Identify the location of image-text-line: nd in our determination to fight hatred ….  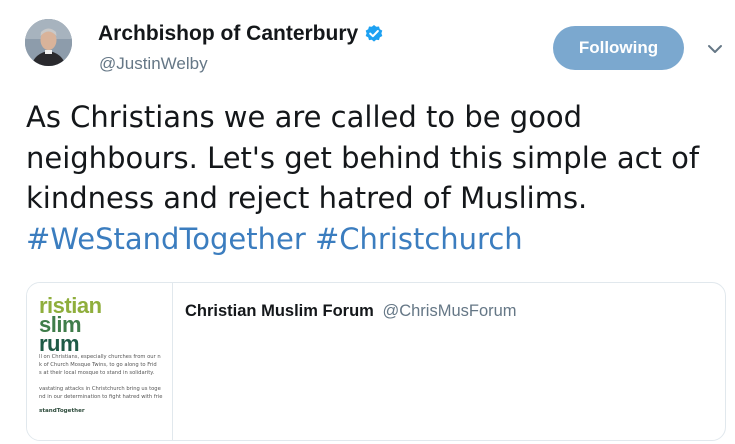
(101, 397).